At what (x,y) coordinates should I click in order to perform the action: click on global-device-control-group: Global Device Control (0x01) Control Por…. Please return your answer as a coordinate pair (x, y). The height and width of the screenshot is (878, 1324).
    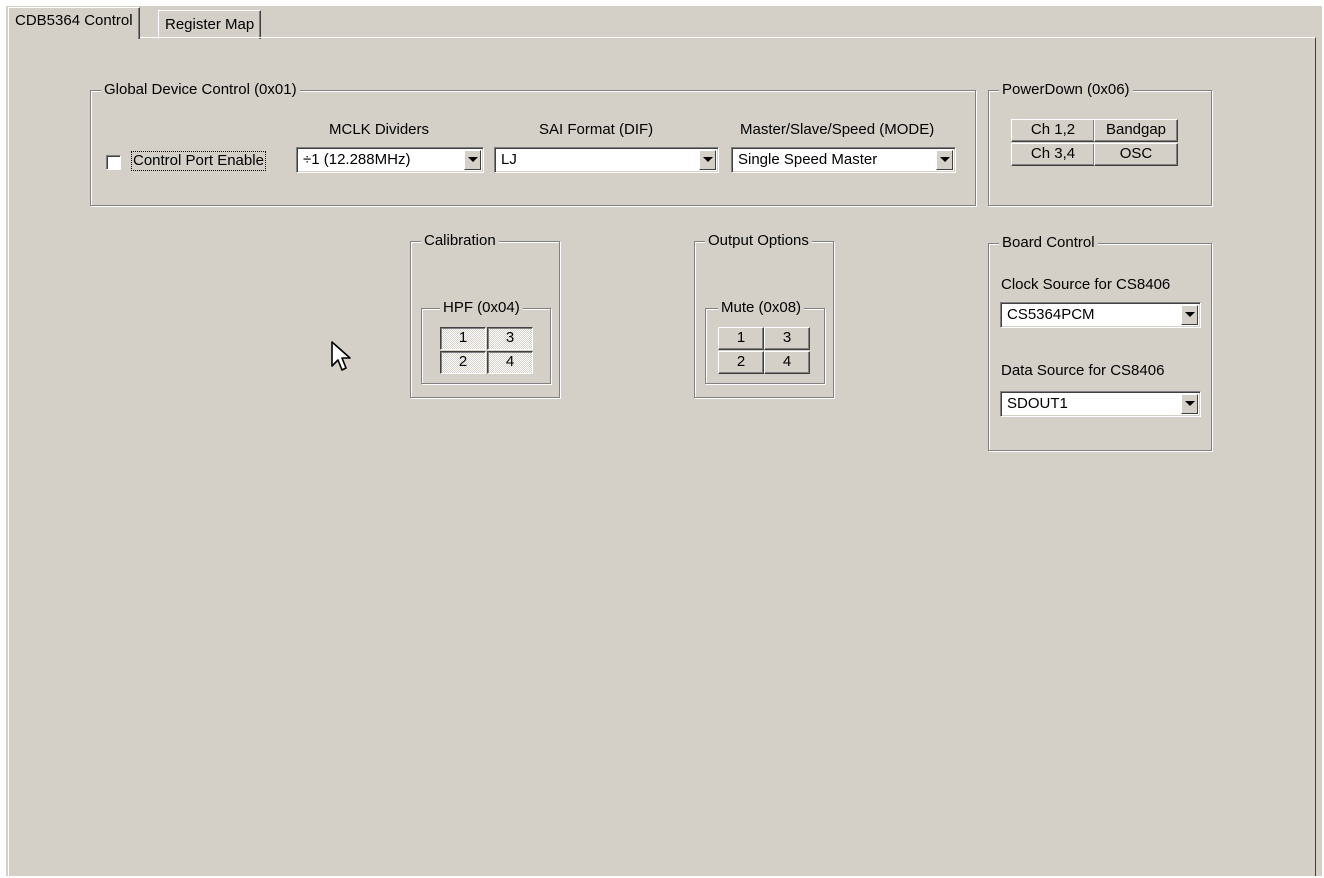
    Looking at the image, I should click on (533, 143).